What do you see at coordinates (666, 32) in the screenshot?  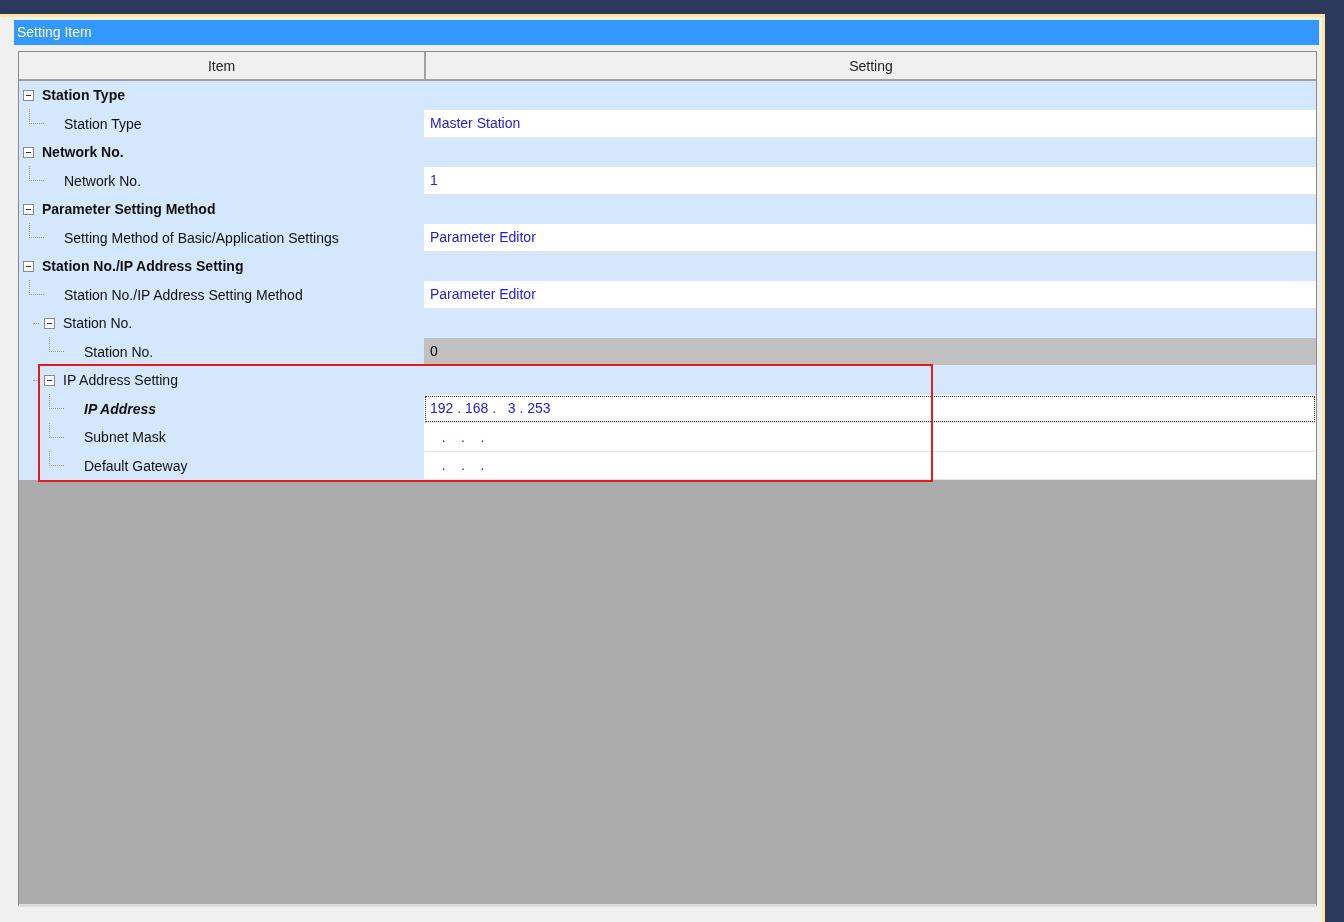 I see `panel-title: Setting Item` at bounding box center [666, 32].